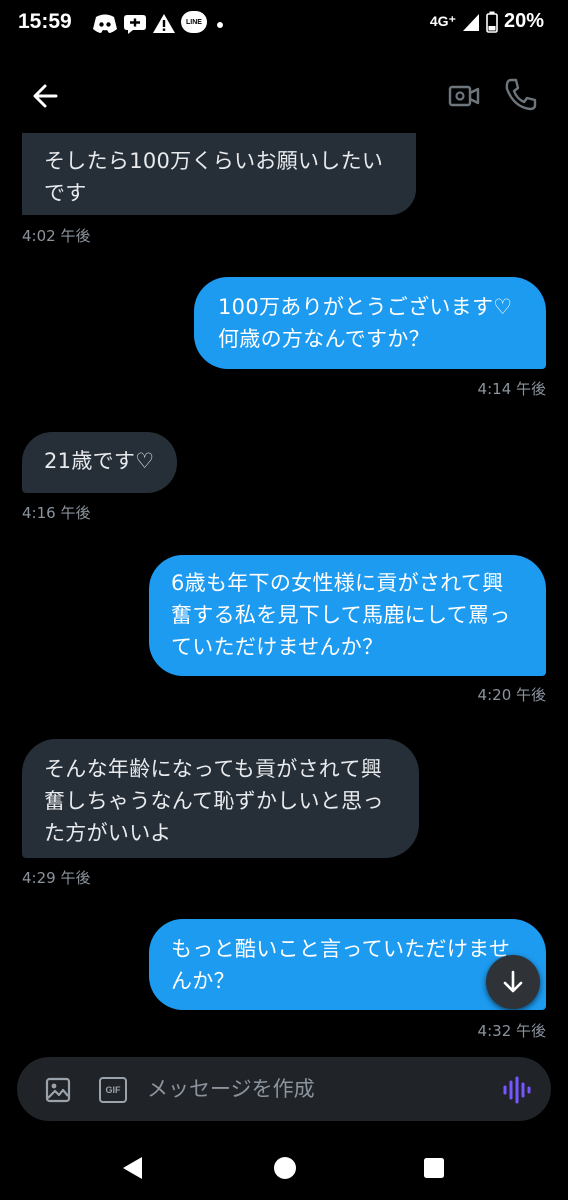  I want to click on conversation-header, so click(284, 96).